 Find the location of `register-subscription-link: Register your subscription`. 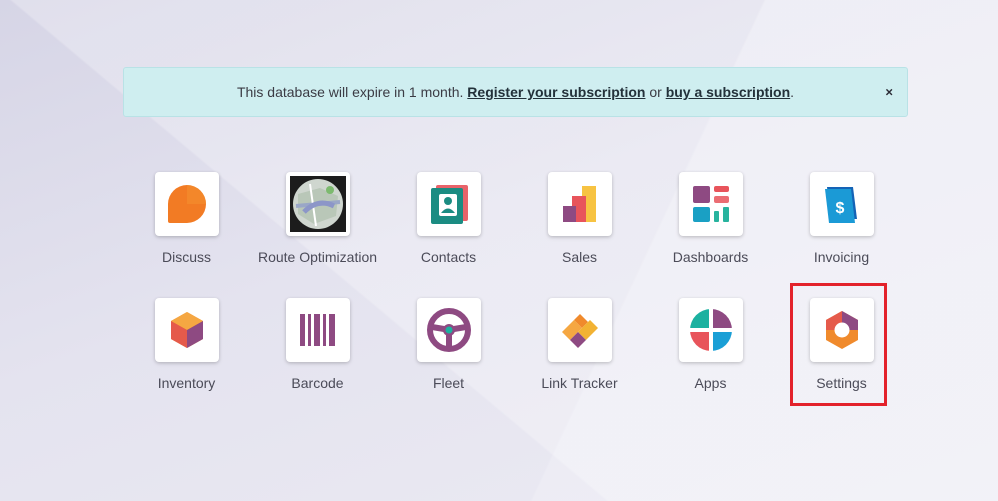

register-subscription-link: Register your subscription is located at coordinates (556, 92).